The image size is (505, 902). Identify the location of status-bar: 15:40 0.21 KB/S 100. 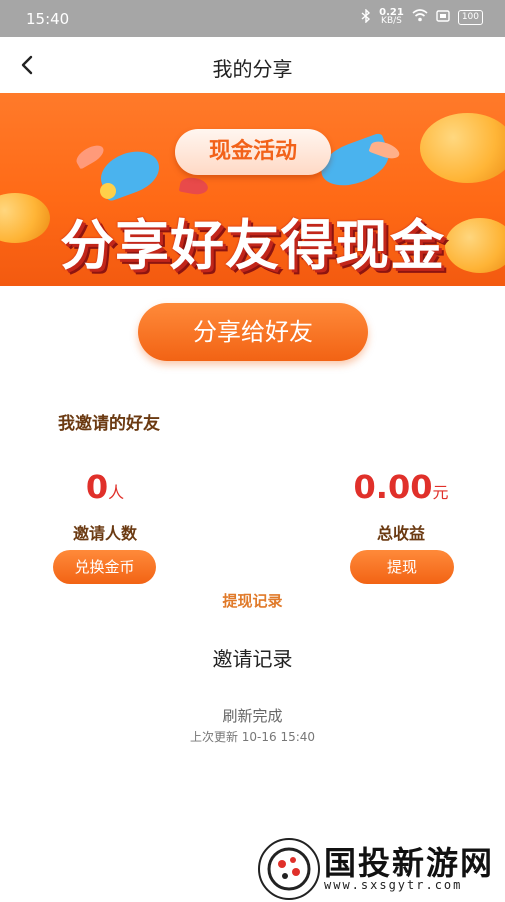
(252, 18).